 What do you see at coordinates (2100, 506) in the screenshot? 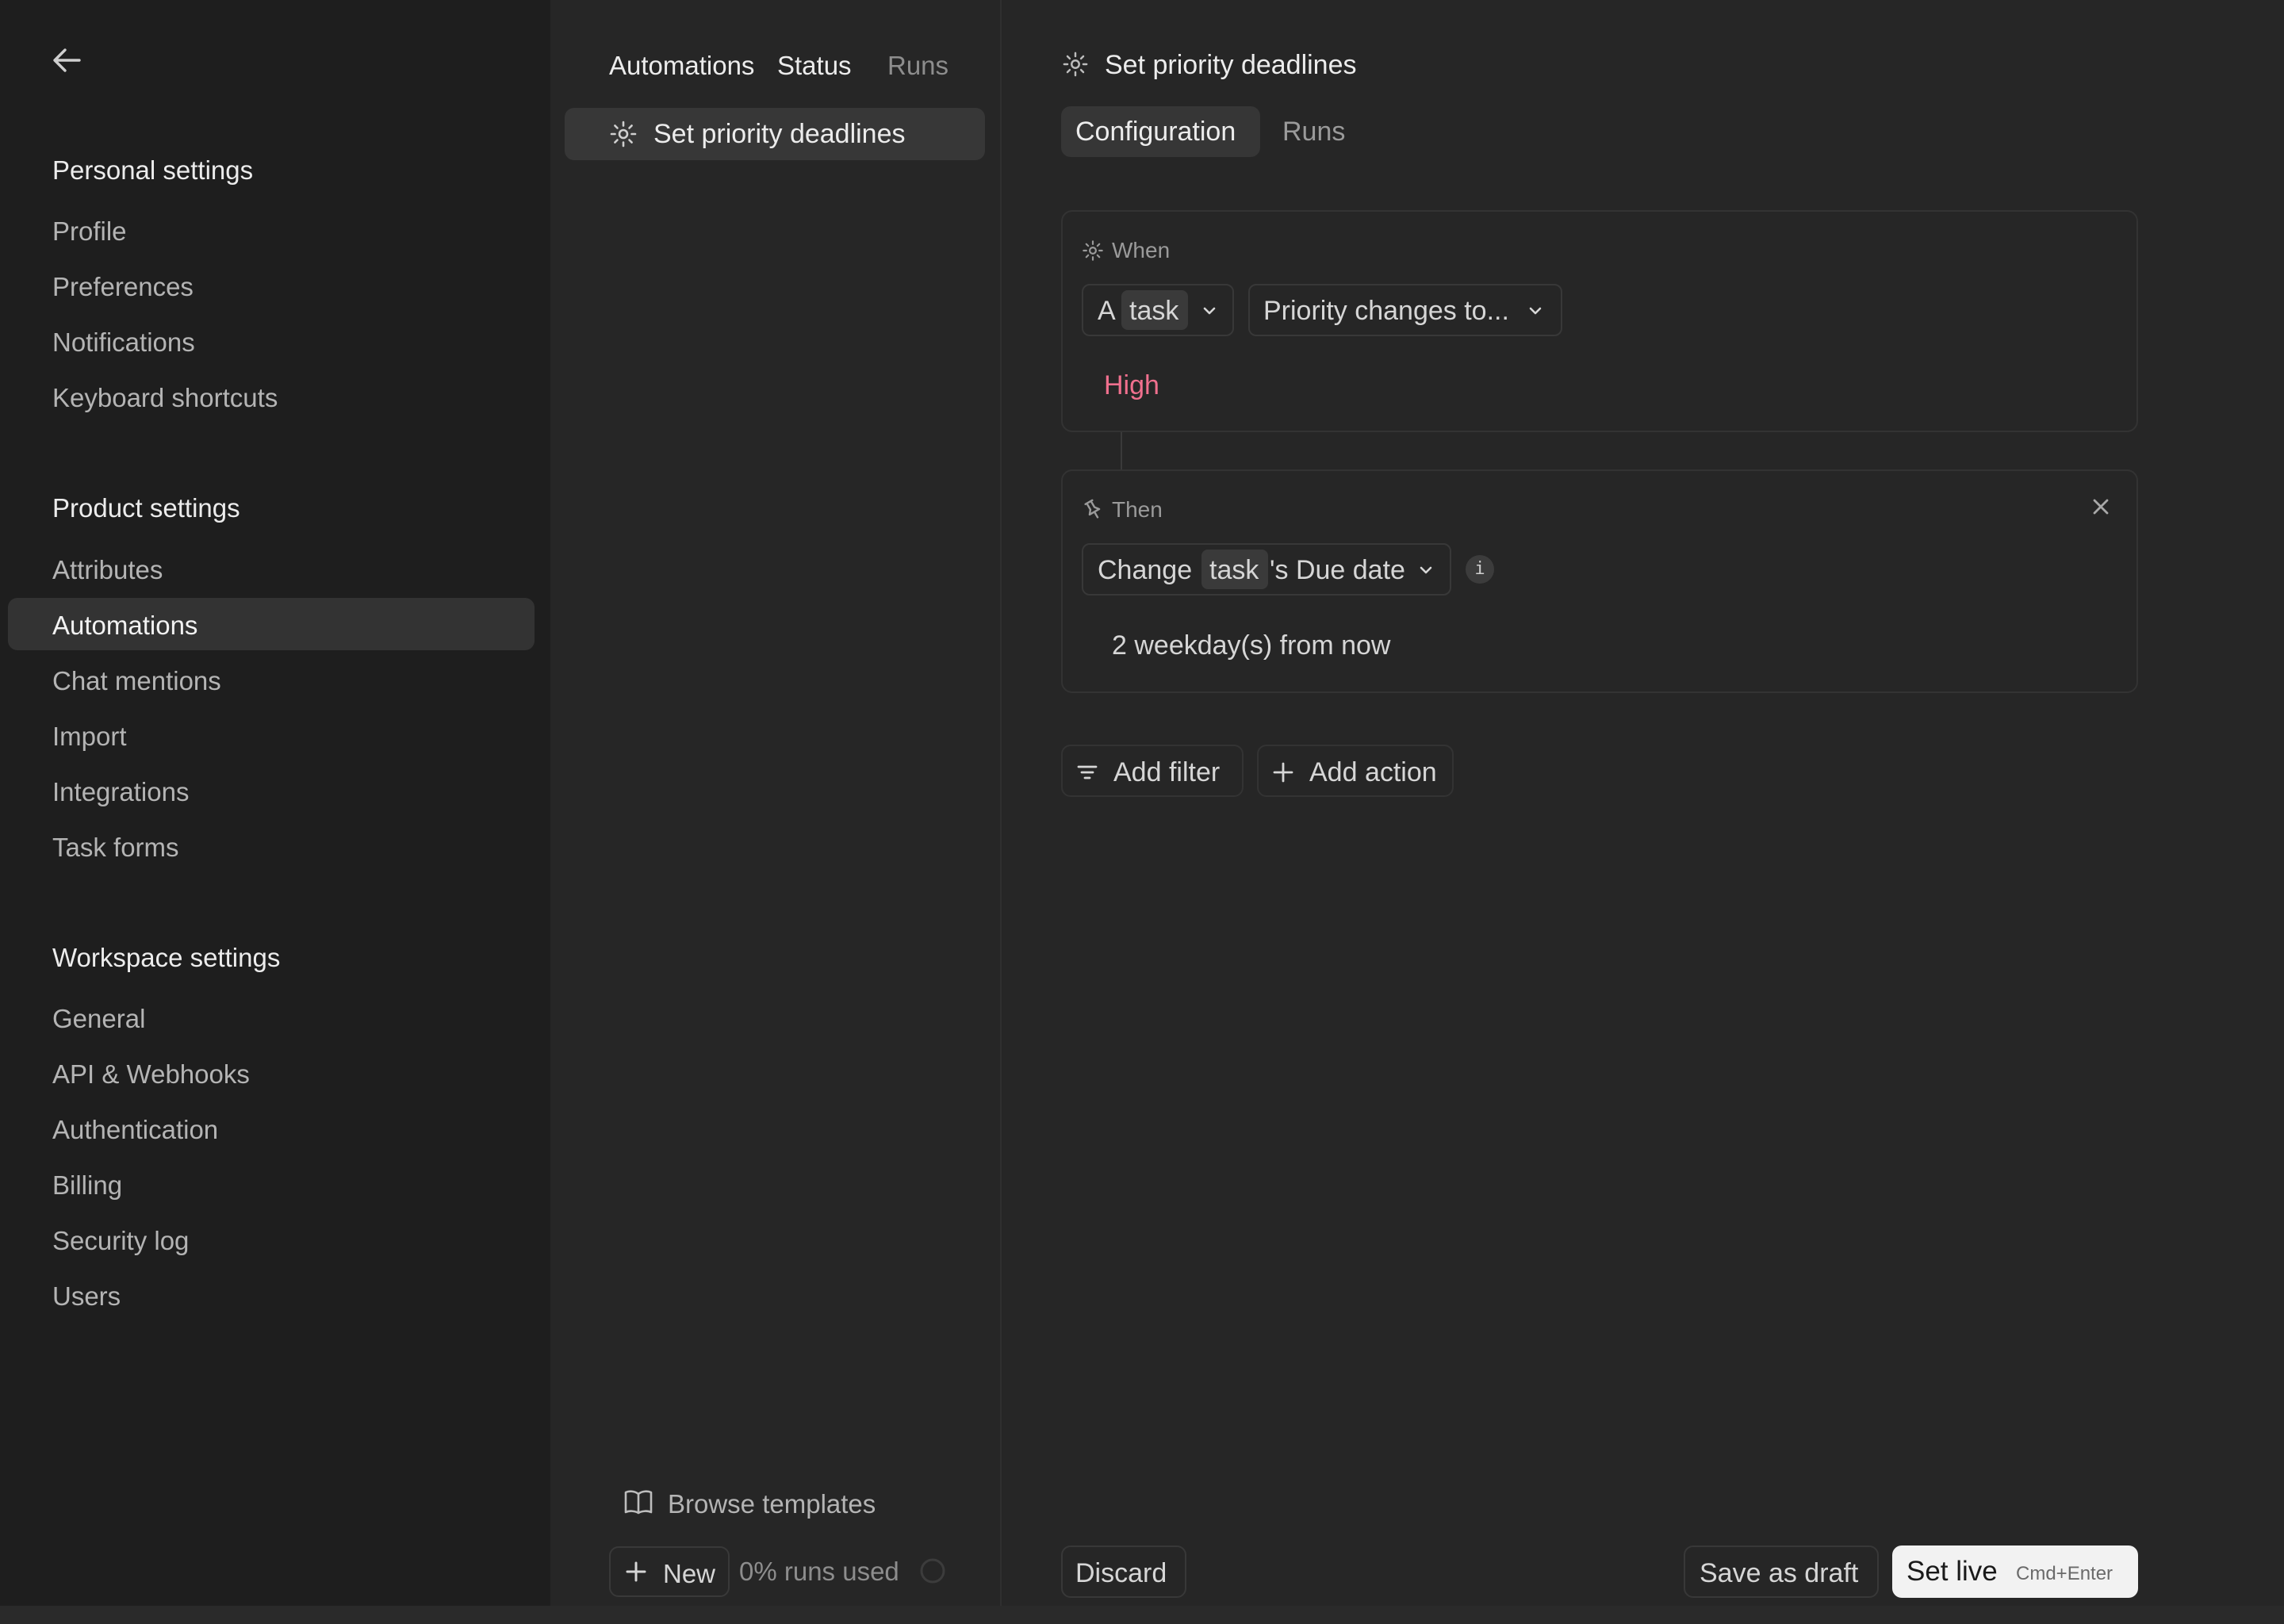
I see `close-icon` at bounding box center [2100, 506].